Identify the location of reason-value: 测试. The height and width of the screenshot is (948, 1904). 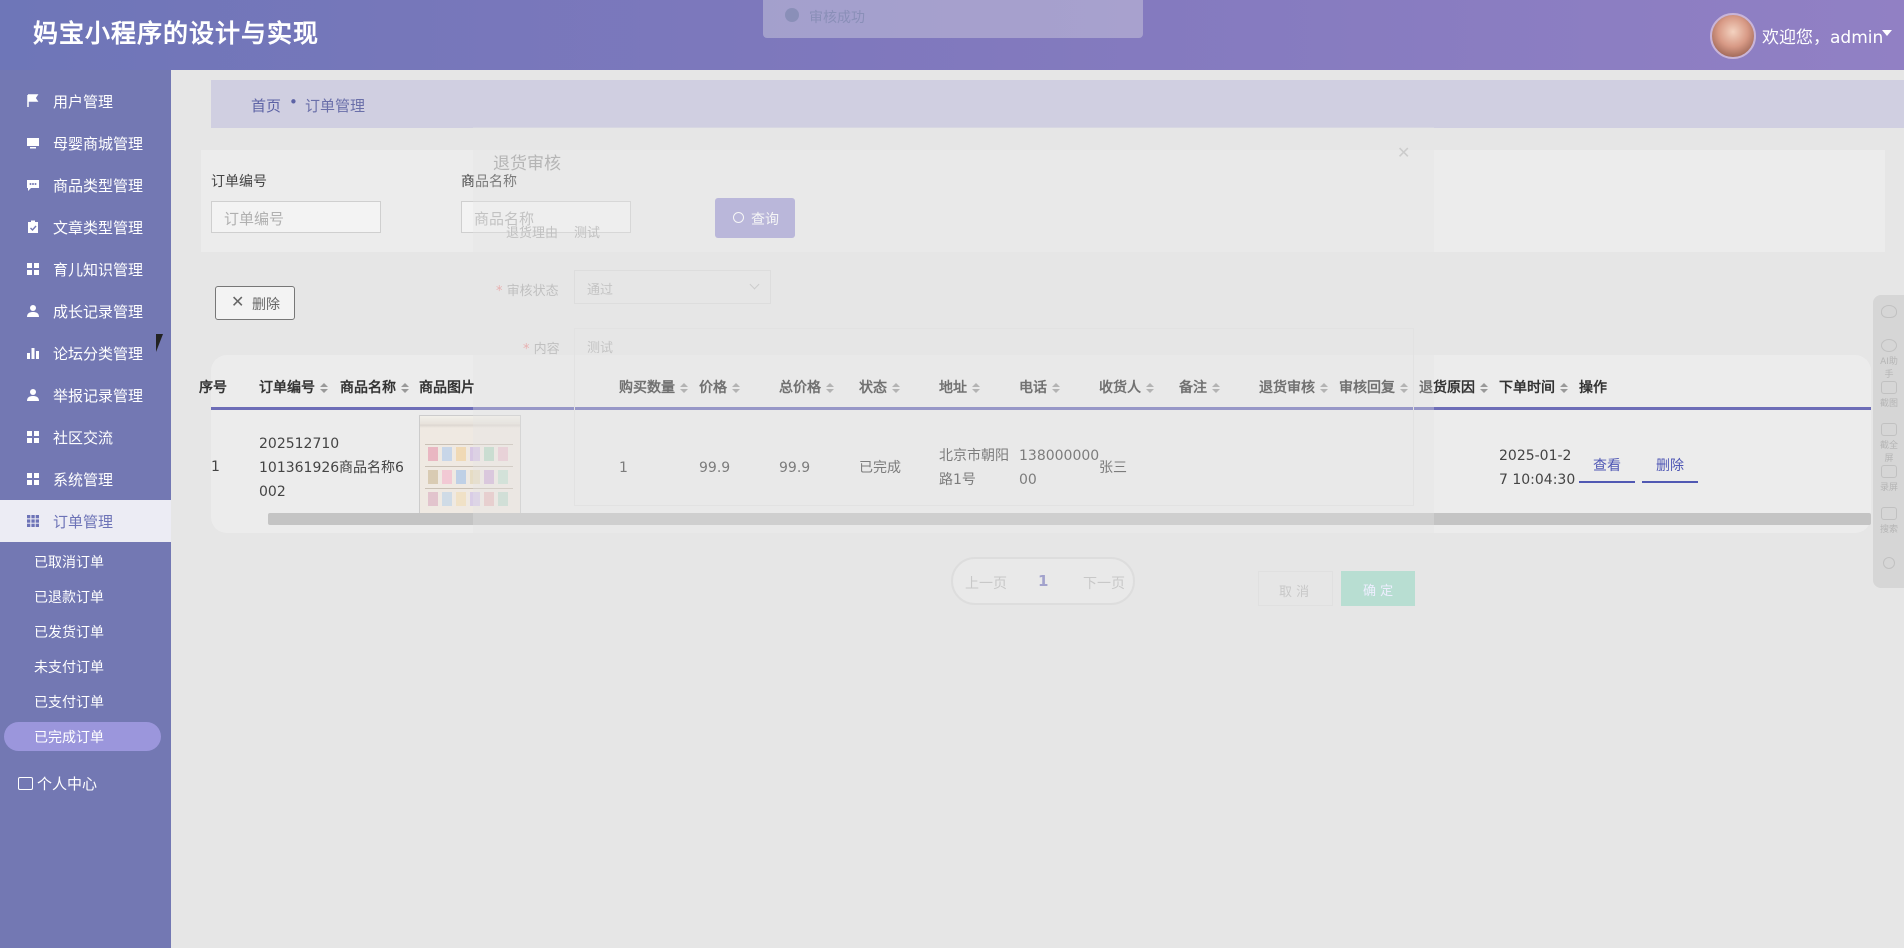
(587, 233).